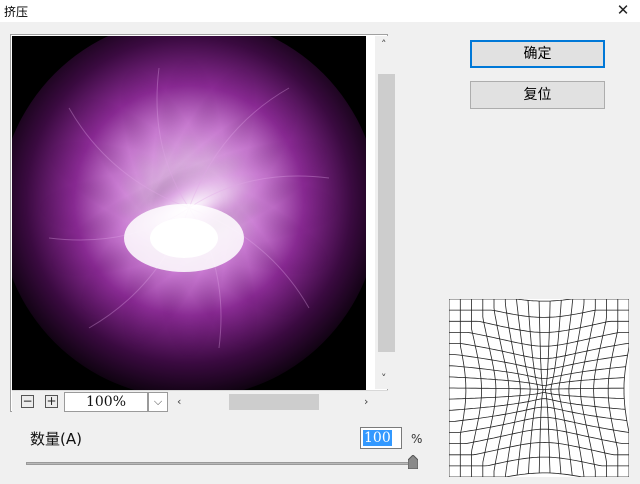 This screenshot has height=484, width=640. What do you see at coordinates (179, 401) in the screenshot?
I see `scroll-left-icon: ‹` at bounding box center [179, 401].